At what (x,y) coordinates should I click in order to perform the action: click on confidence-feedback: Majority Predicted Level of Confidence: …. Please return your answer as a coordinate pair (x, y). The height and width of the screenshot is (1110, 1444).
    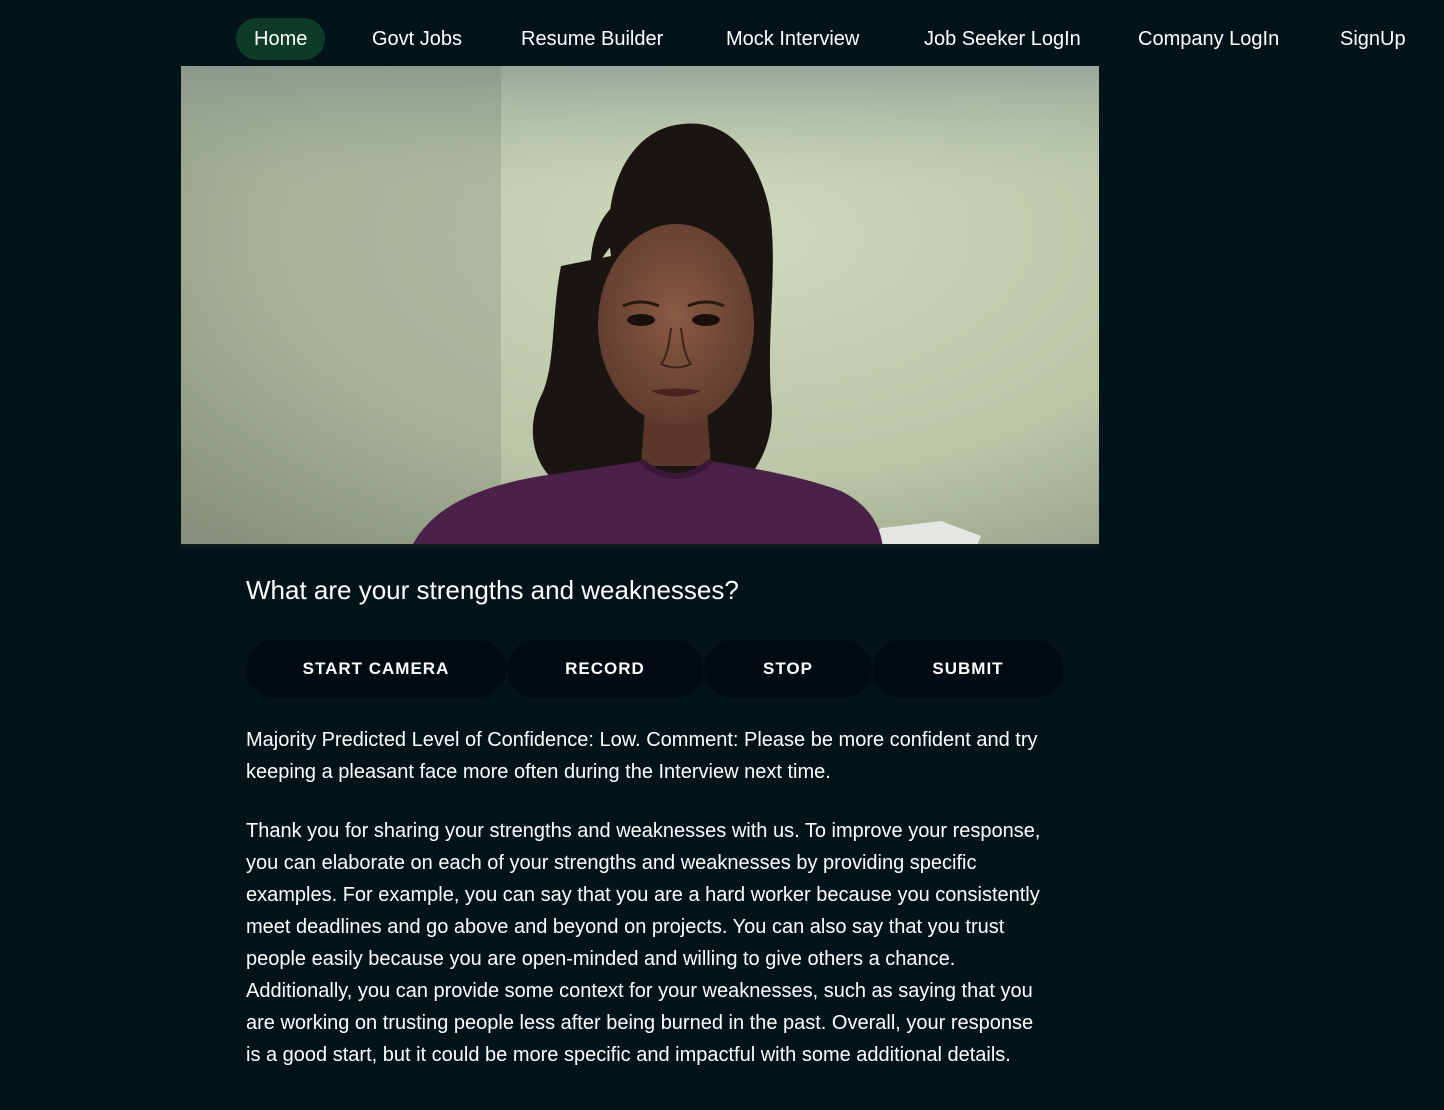
    Looking at the image, I should click on (642, 756).